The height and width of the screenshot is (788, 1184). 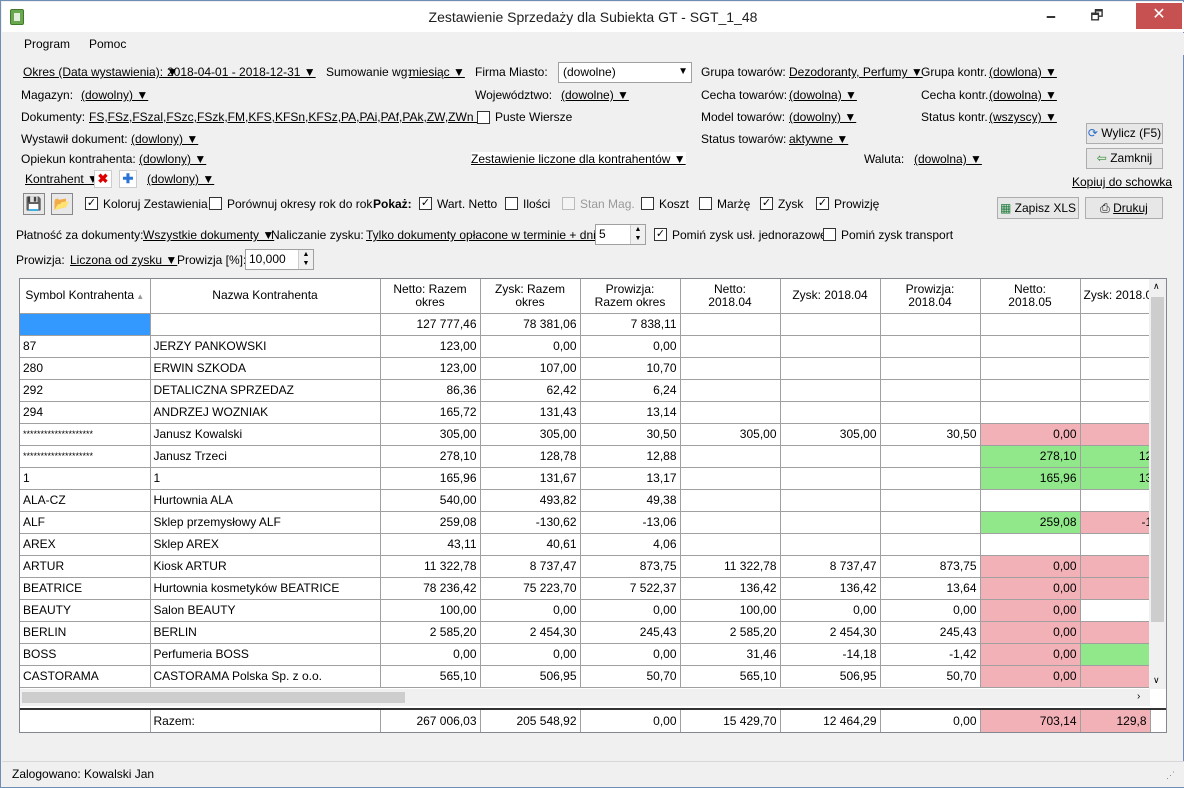 What do you see at coordinates (822, 117) in the screenshot?
I see `model-towarow-dropdown: (dowolny) ▼` at bounding box center [822, 117].